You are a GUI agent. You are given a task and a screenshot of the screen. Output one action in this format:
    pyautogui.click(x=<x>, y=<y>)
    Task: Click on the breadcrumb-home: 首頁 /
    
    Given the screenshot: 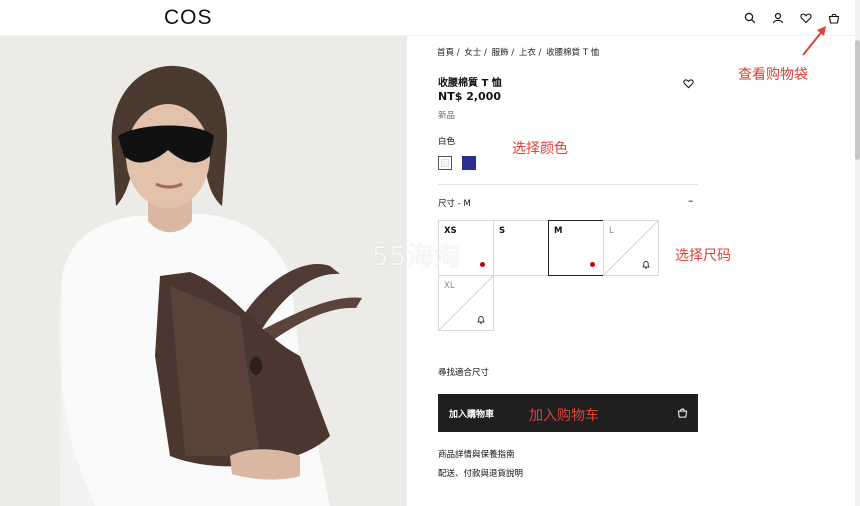 What is the action you would take?
    pyautogui.click(x=448, y=53)
    